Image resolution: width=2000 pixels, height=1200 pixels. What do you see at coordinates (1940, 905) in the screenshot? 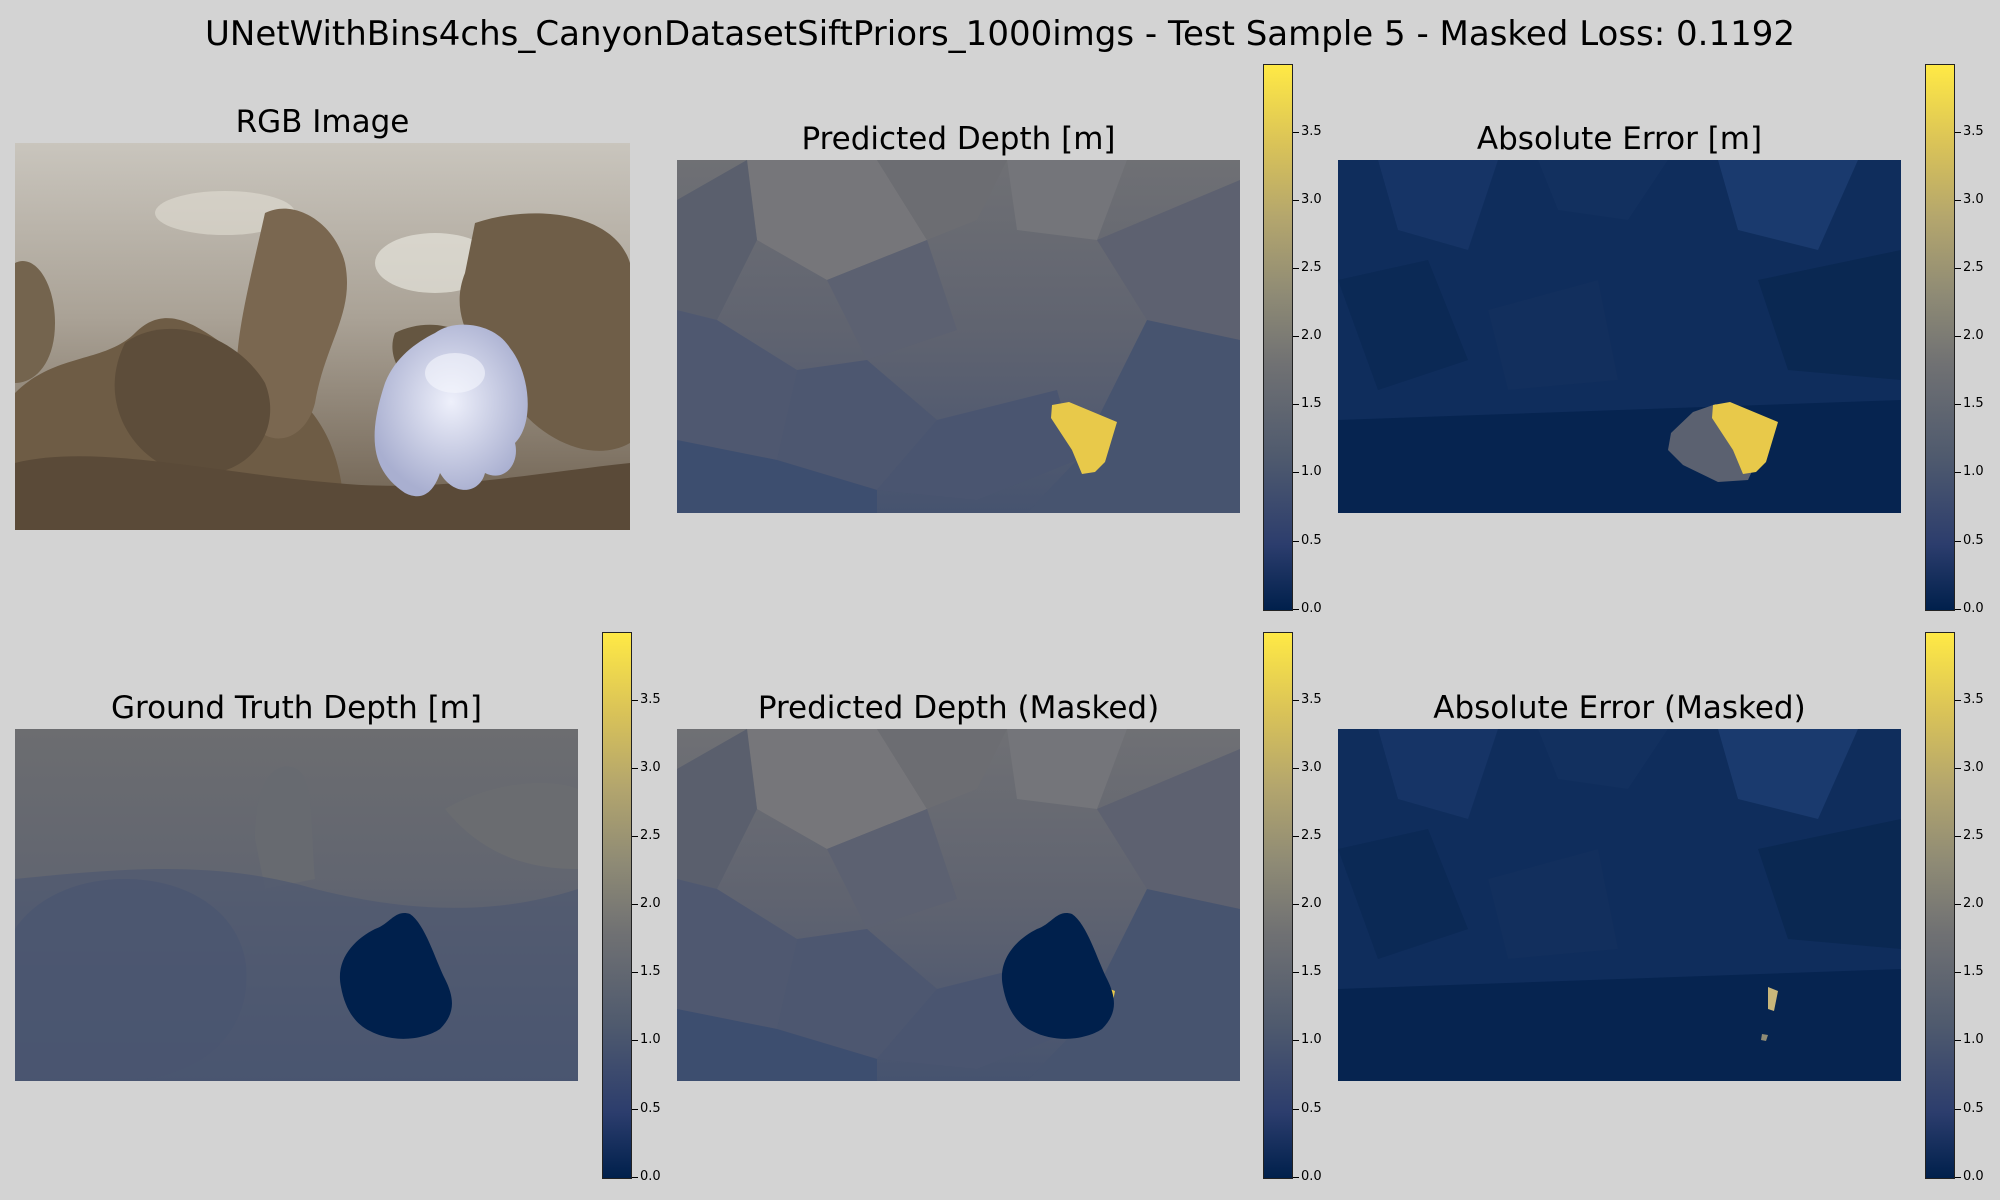
I see `absolute-error-masked-colorbar` at bounding box center [1940, 905].